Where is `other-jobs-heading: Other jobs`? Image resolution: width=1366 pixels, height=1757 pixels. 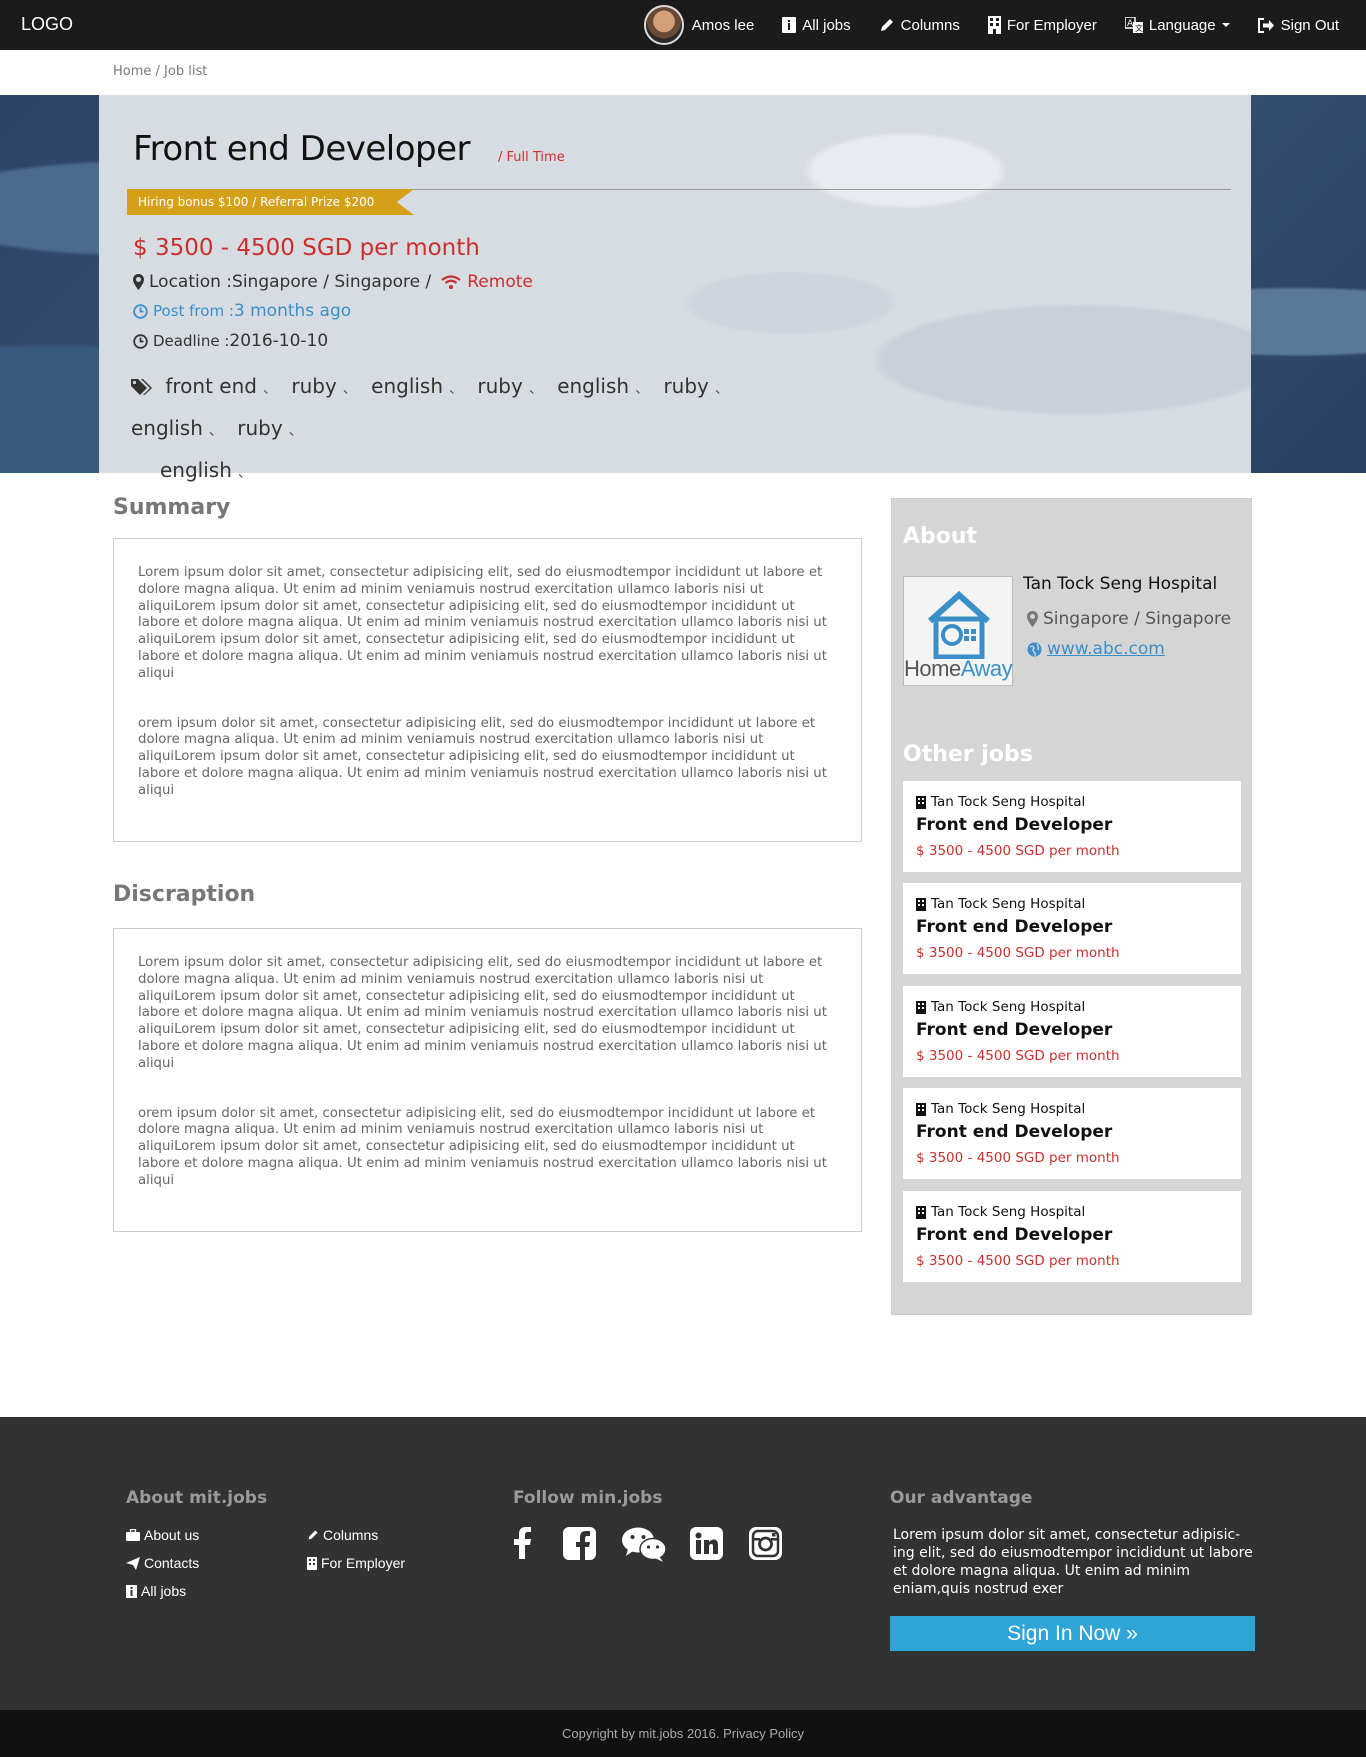 other-jobs-heading: Other jobs is located at coordinates (968, 754).